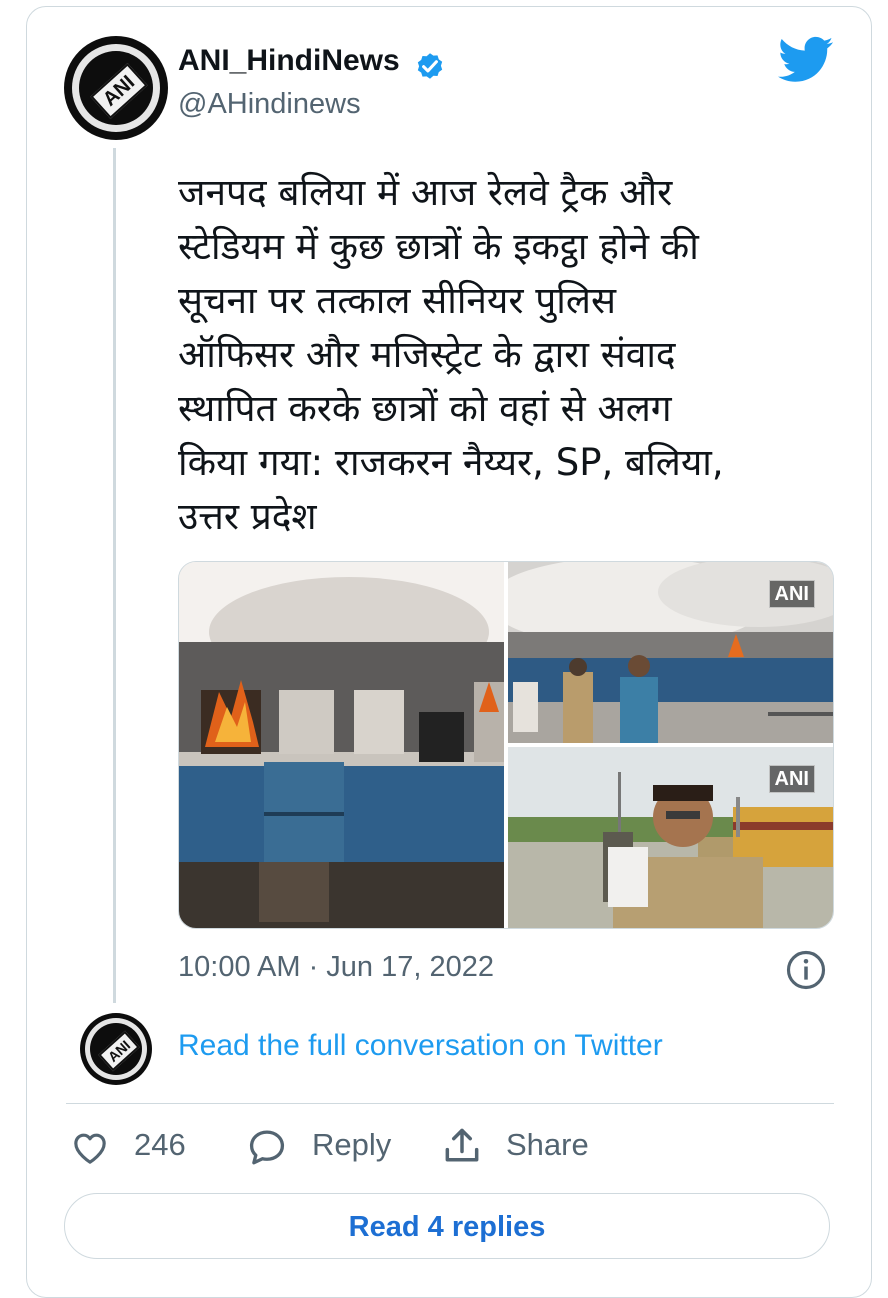  I want to click on divider, so click(450, 1103).